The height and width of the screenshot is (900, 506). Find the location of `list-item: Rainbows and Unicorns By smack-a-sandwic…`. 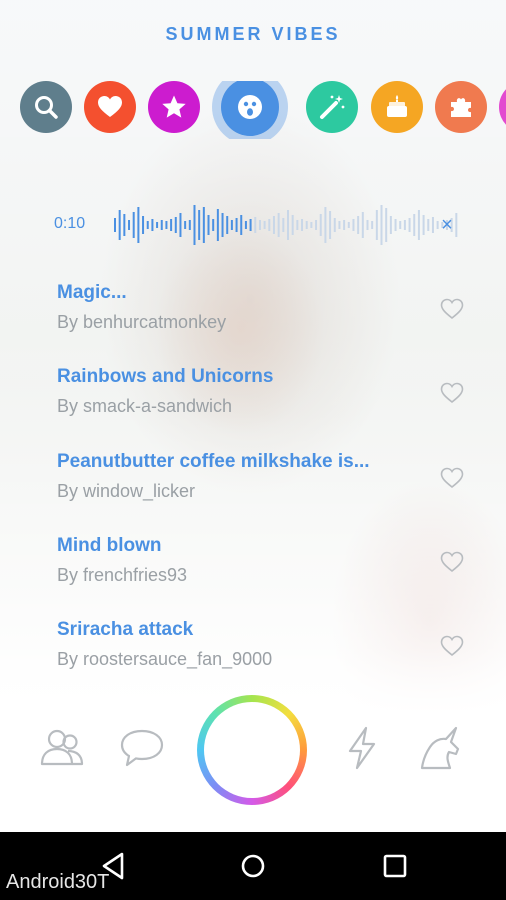

list-item: Rainbows and Unicorns By smack-a-sandwic… is located at coordinates (267, 408).